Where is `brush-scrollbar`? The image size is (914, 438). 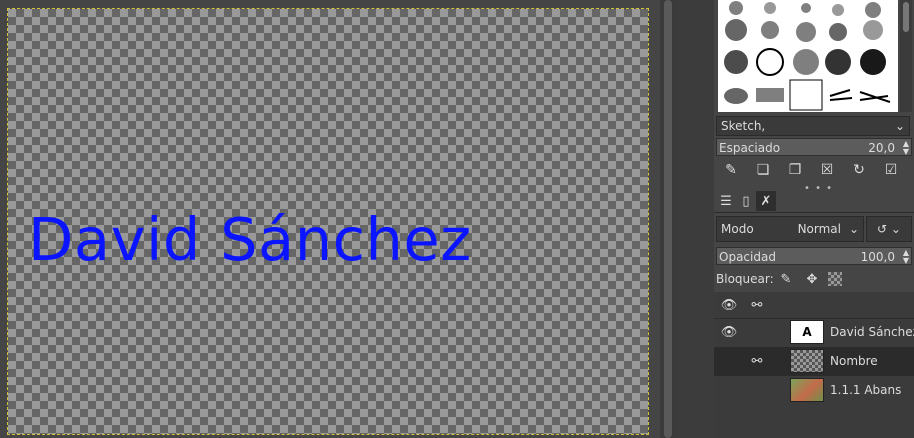 brush-scrollbar is located at coordinates (906, 56).